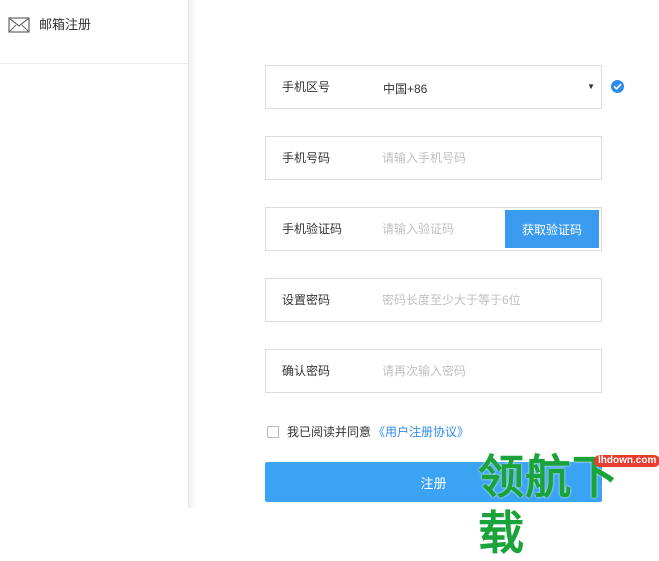 The width and height of the screenshot is (659, 561). Describe the element at coordinates (552, 229) in the screenshot. I see `get-sms-code-button: 获取验证码` at that location.